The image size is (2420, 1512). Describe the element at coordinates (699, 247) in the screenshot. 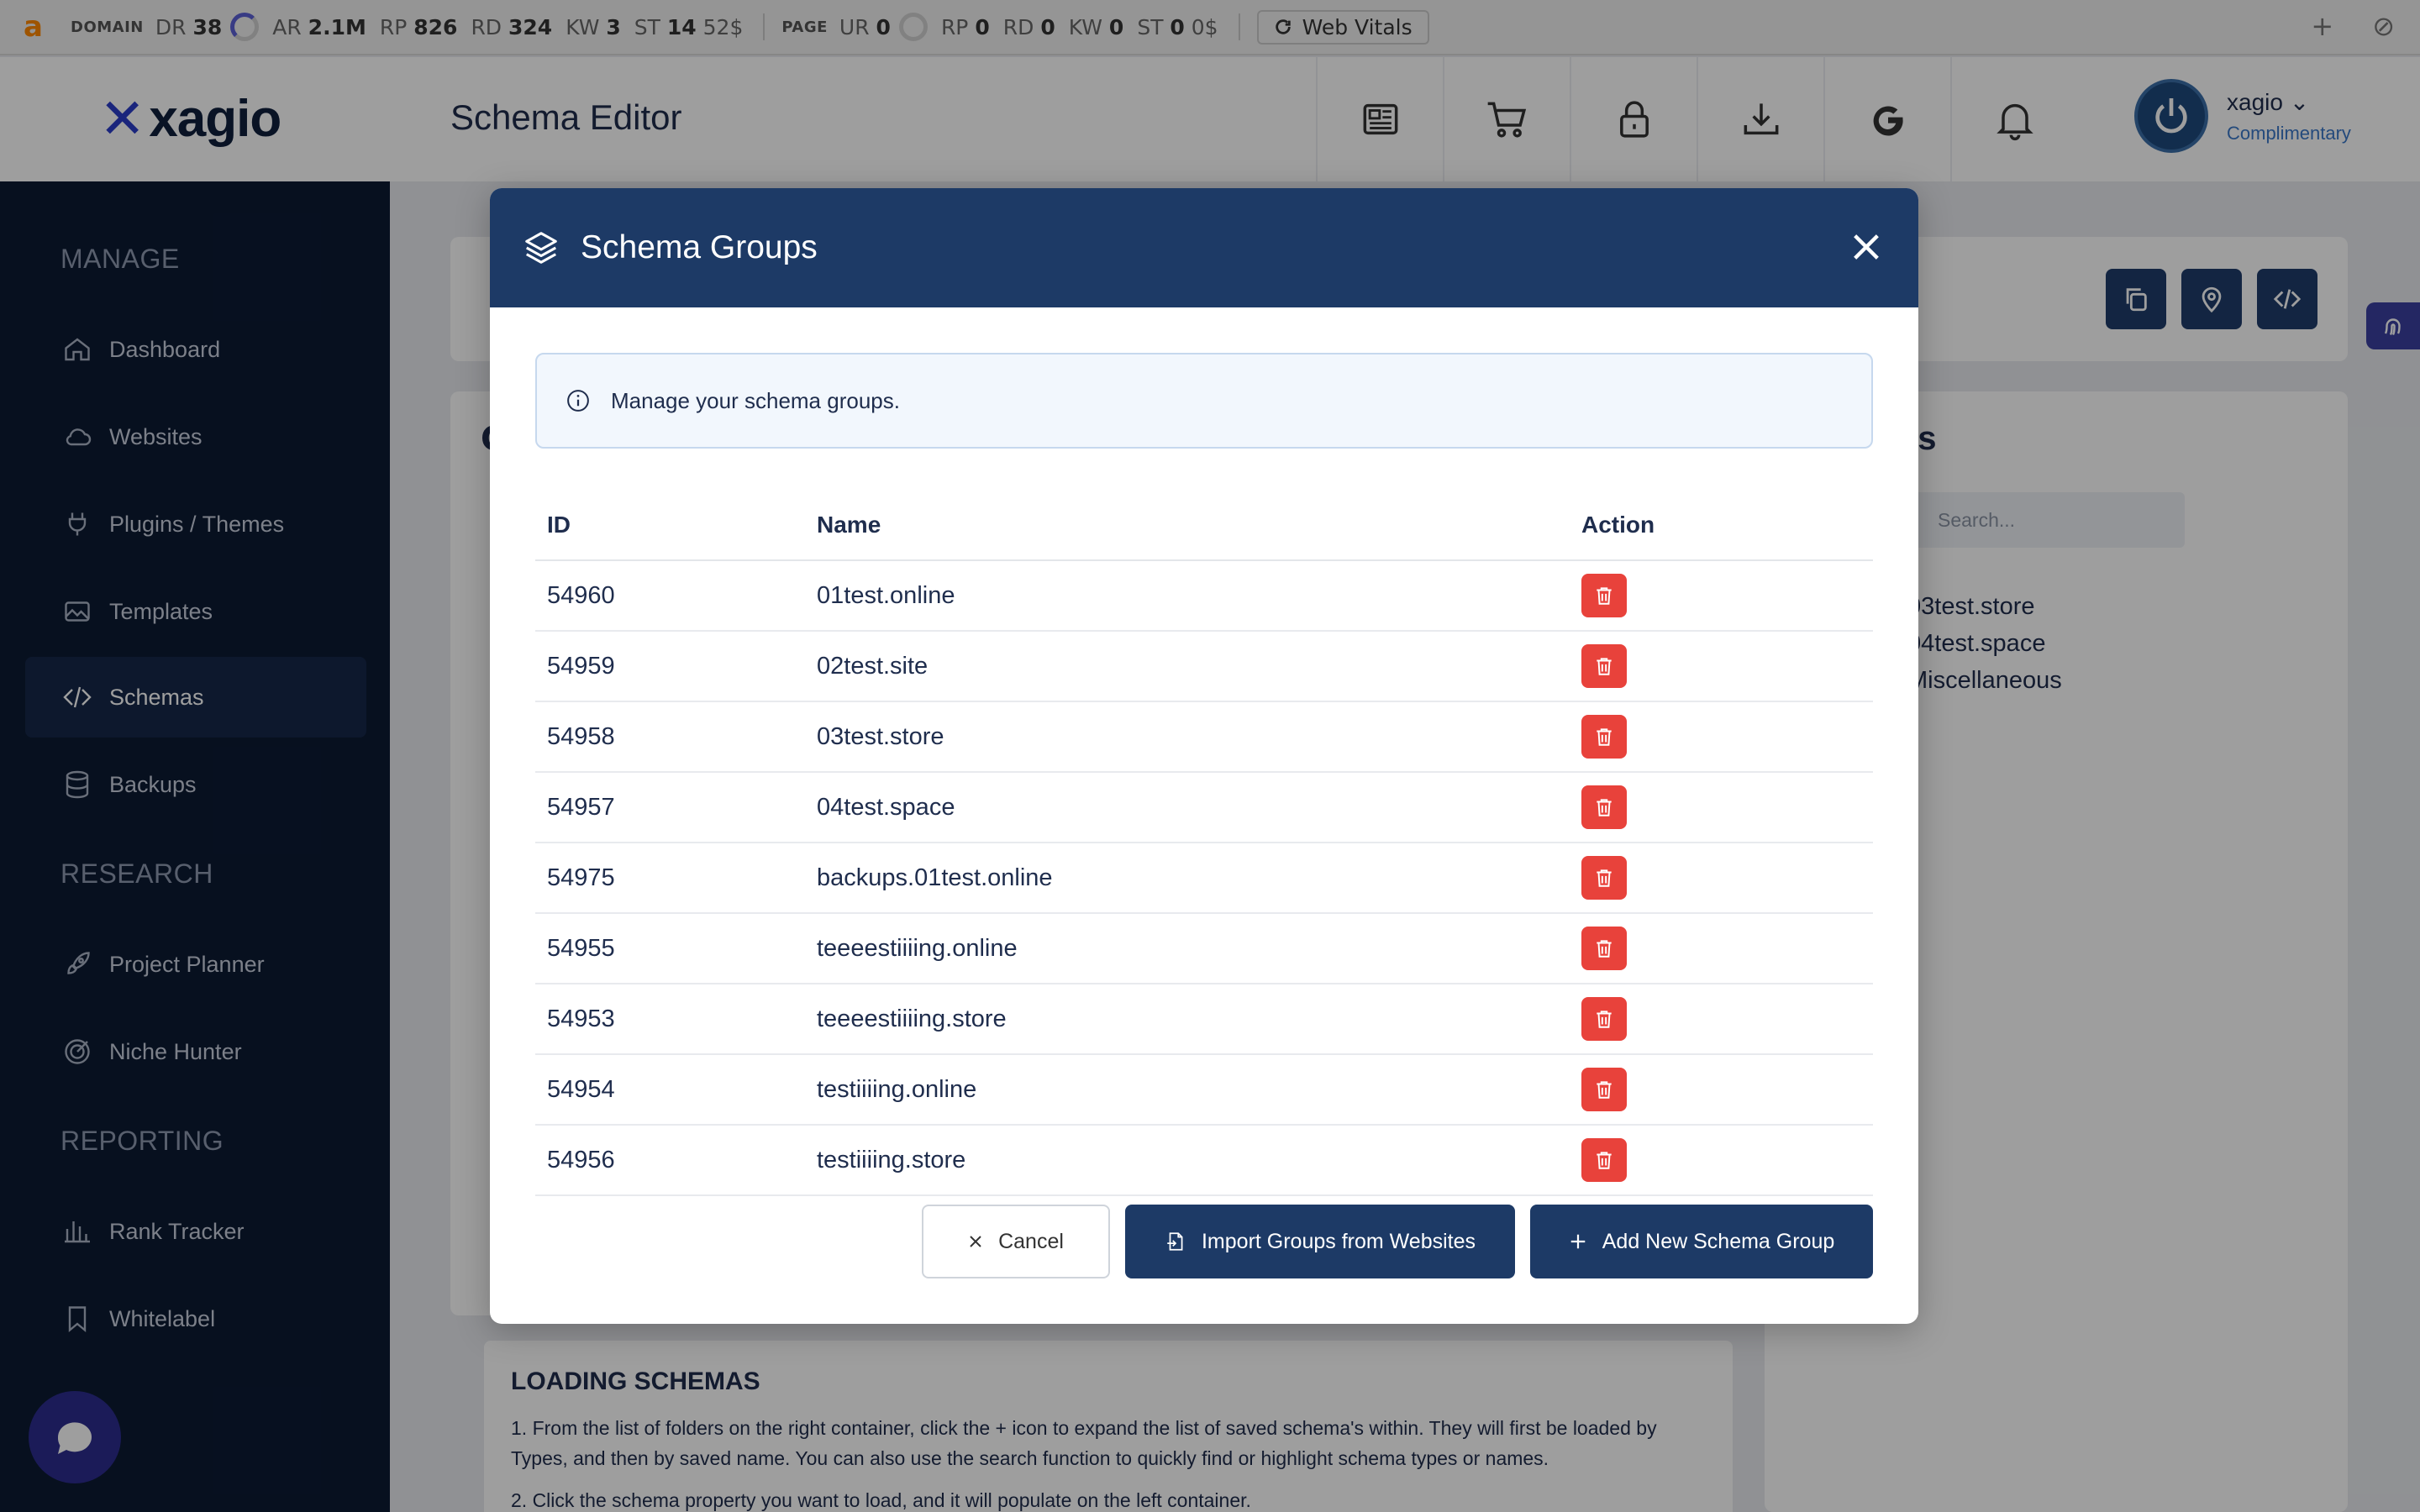

I see `modal-title: Schema Groups` at that location.